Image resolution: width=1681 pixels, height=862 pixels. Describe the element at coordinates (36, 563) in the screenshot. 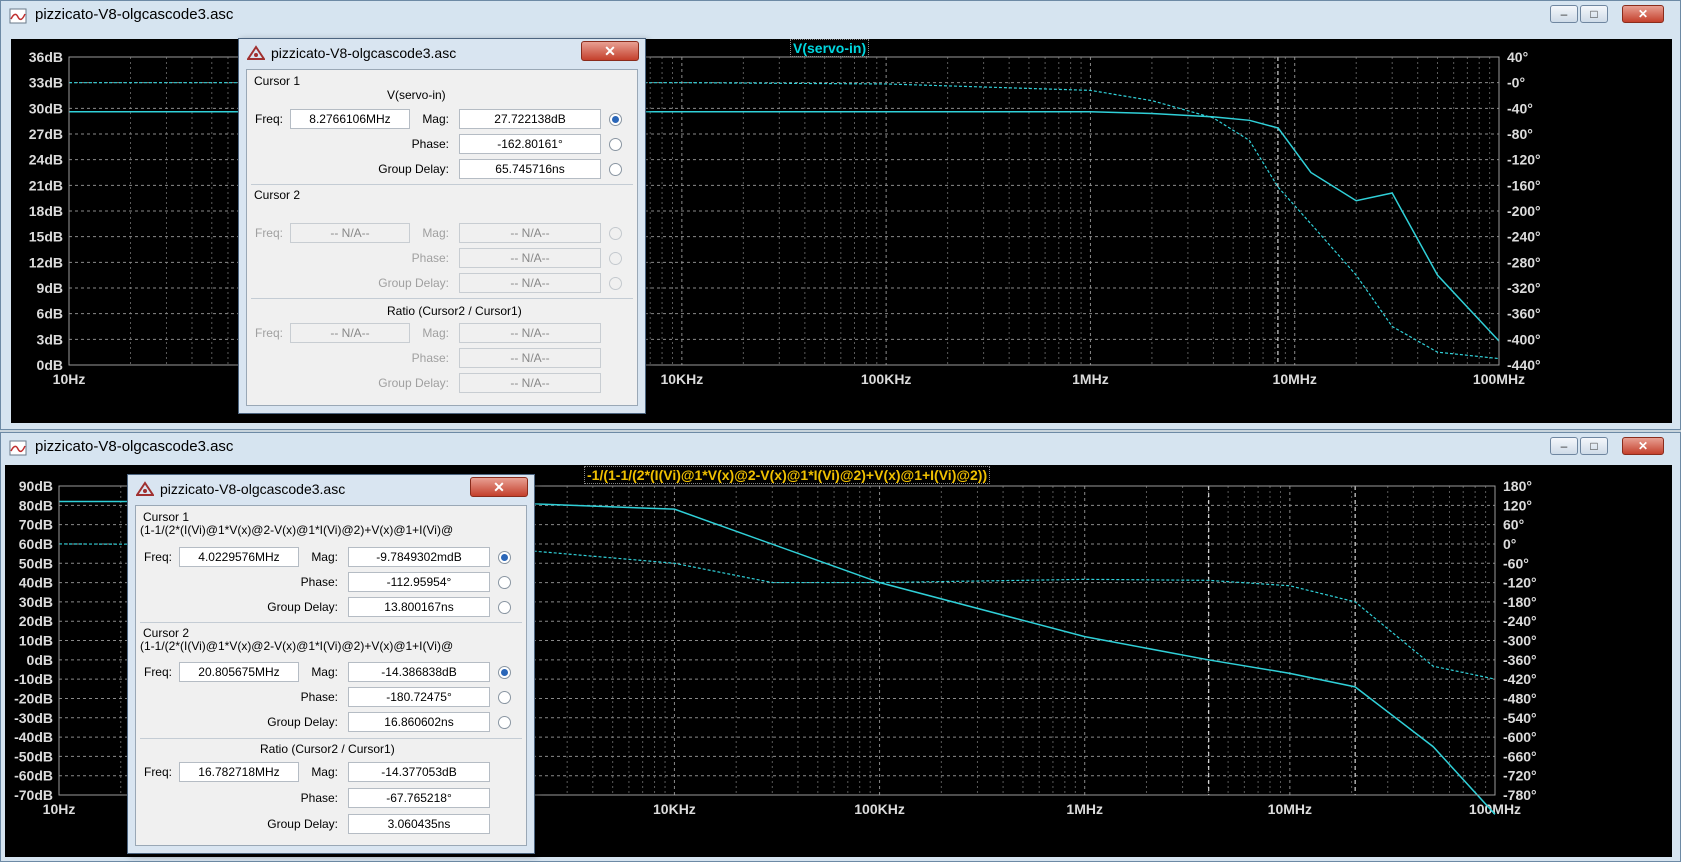

I see `left-tick-label: 50dB` at that location.